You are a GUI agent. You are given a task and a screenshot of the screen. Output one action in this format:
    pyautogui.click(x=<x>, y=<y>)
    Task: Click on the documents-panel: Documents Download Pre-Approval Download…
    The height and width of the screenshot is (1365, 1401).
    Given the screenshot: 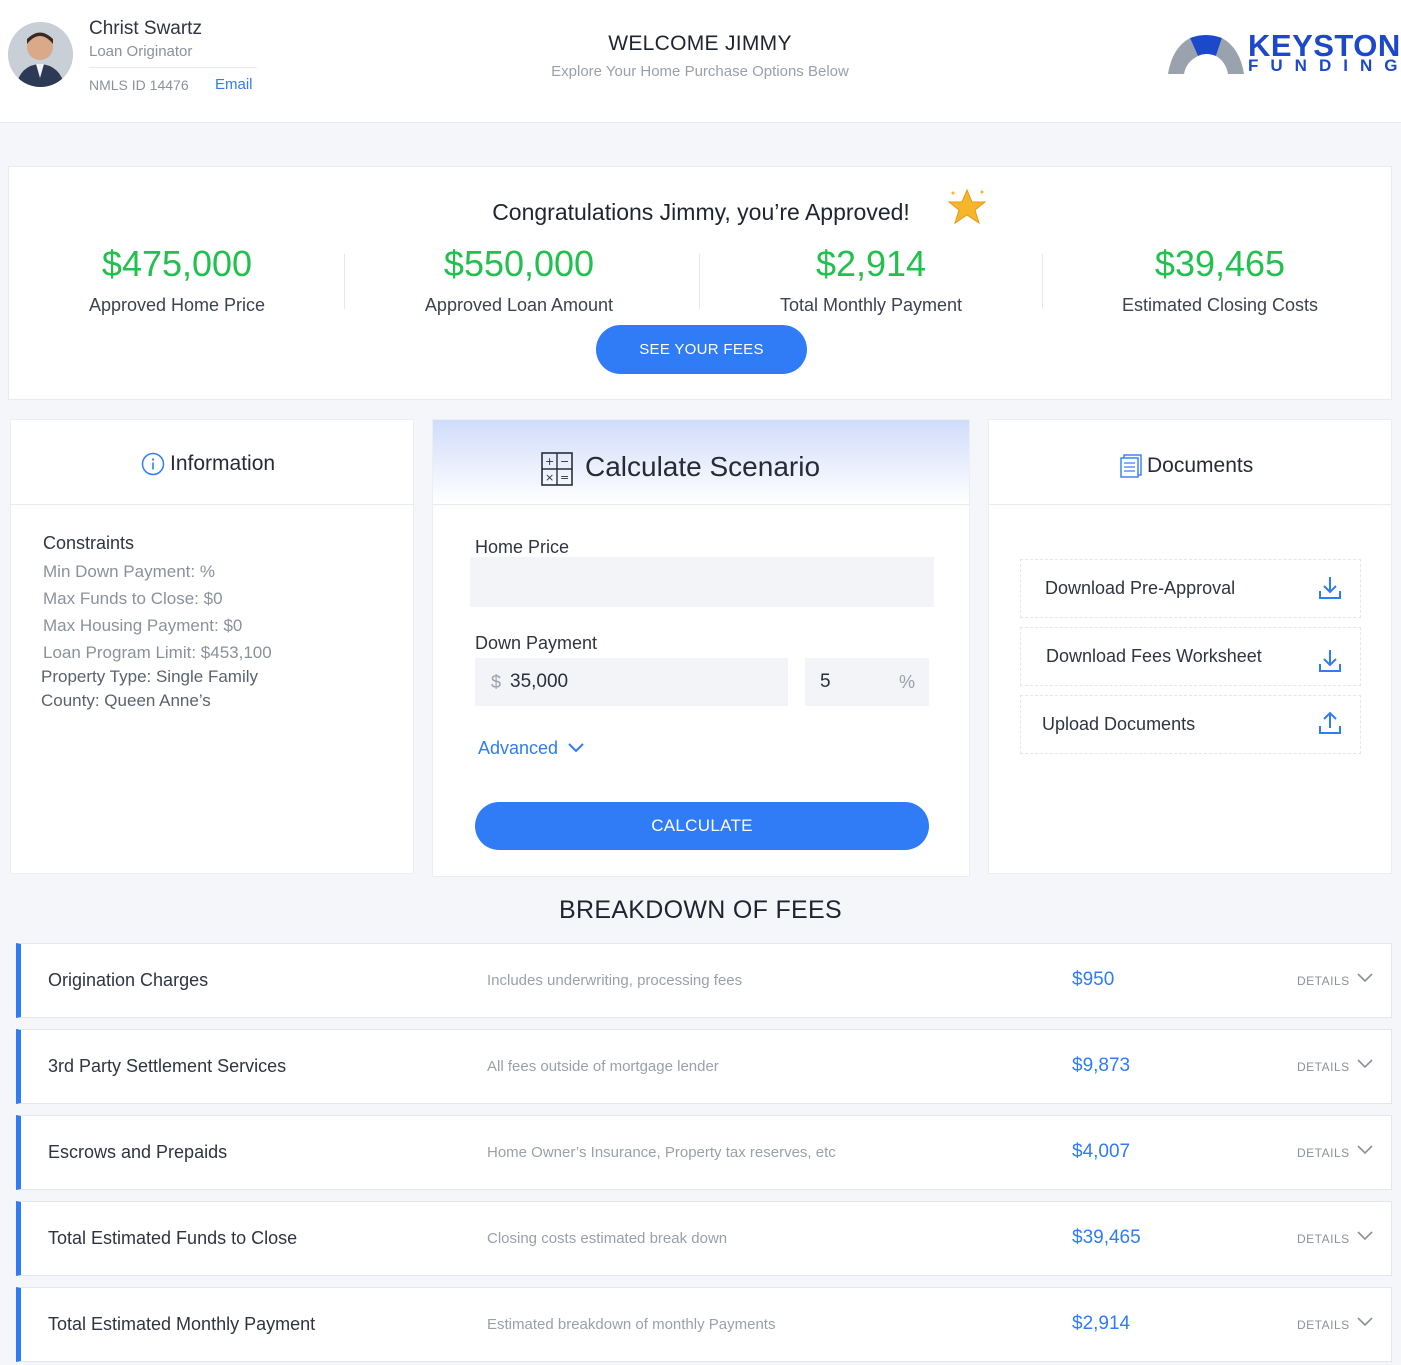 What is the action you would take?
    pyautogui.click(x=1190, y=646)
    